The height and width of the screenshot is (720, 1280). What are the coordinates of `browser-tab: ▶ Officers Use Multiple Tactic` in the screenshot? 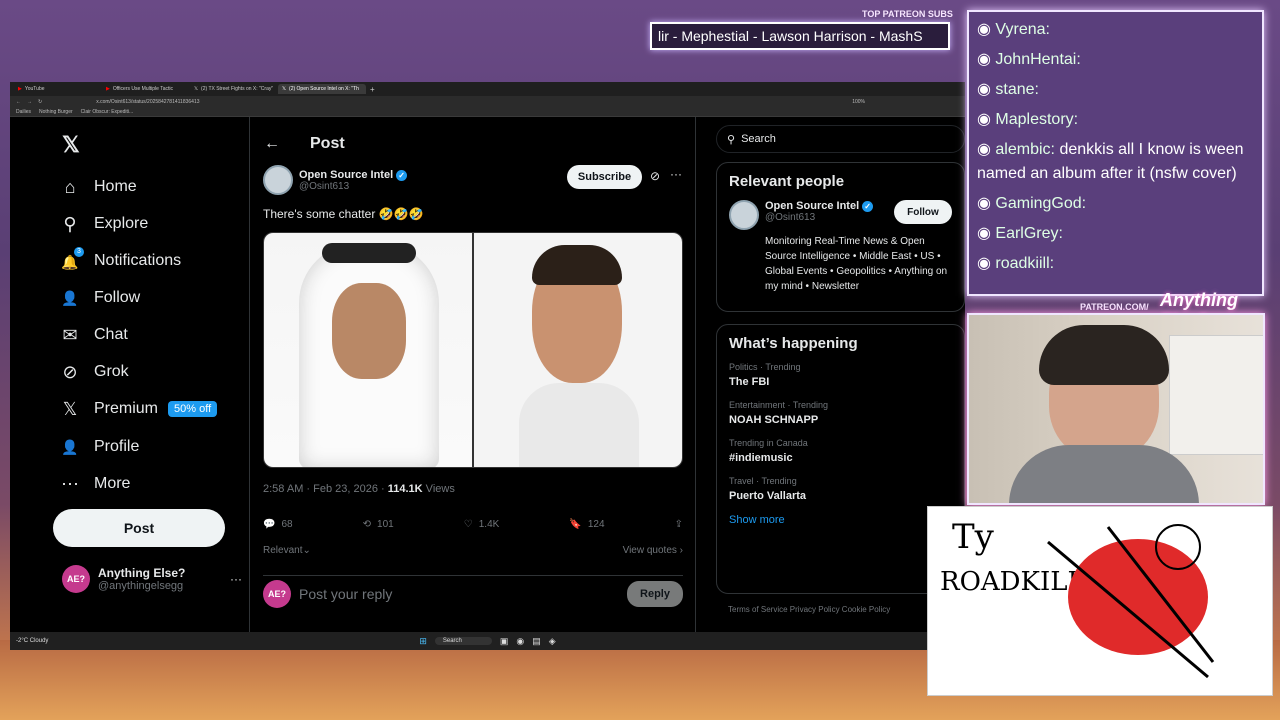 It's located at (146, 89).